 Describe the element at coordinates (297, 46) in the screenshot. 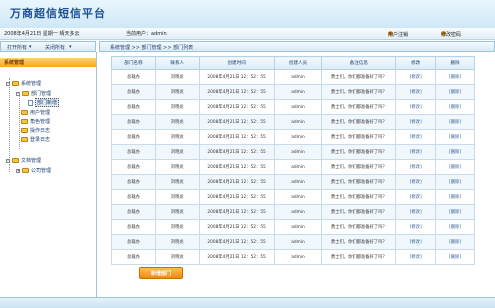

I see `breadcrumb-bar: 系统管理 >> 部门管理 >> 部门列表` at that location.